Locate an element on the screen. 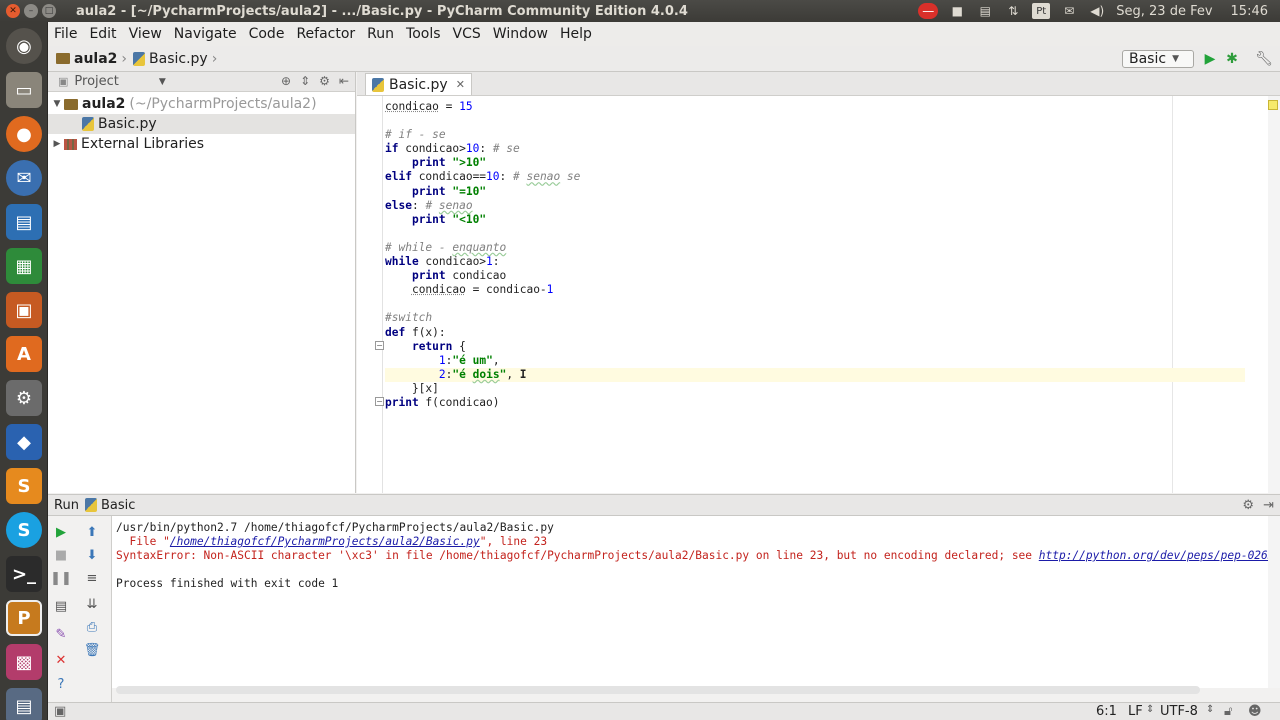 The height and width of the screenshot is (720, 1280). run-panel-config: Basic is located at coordinates (118, 505).